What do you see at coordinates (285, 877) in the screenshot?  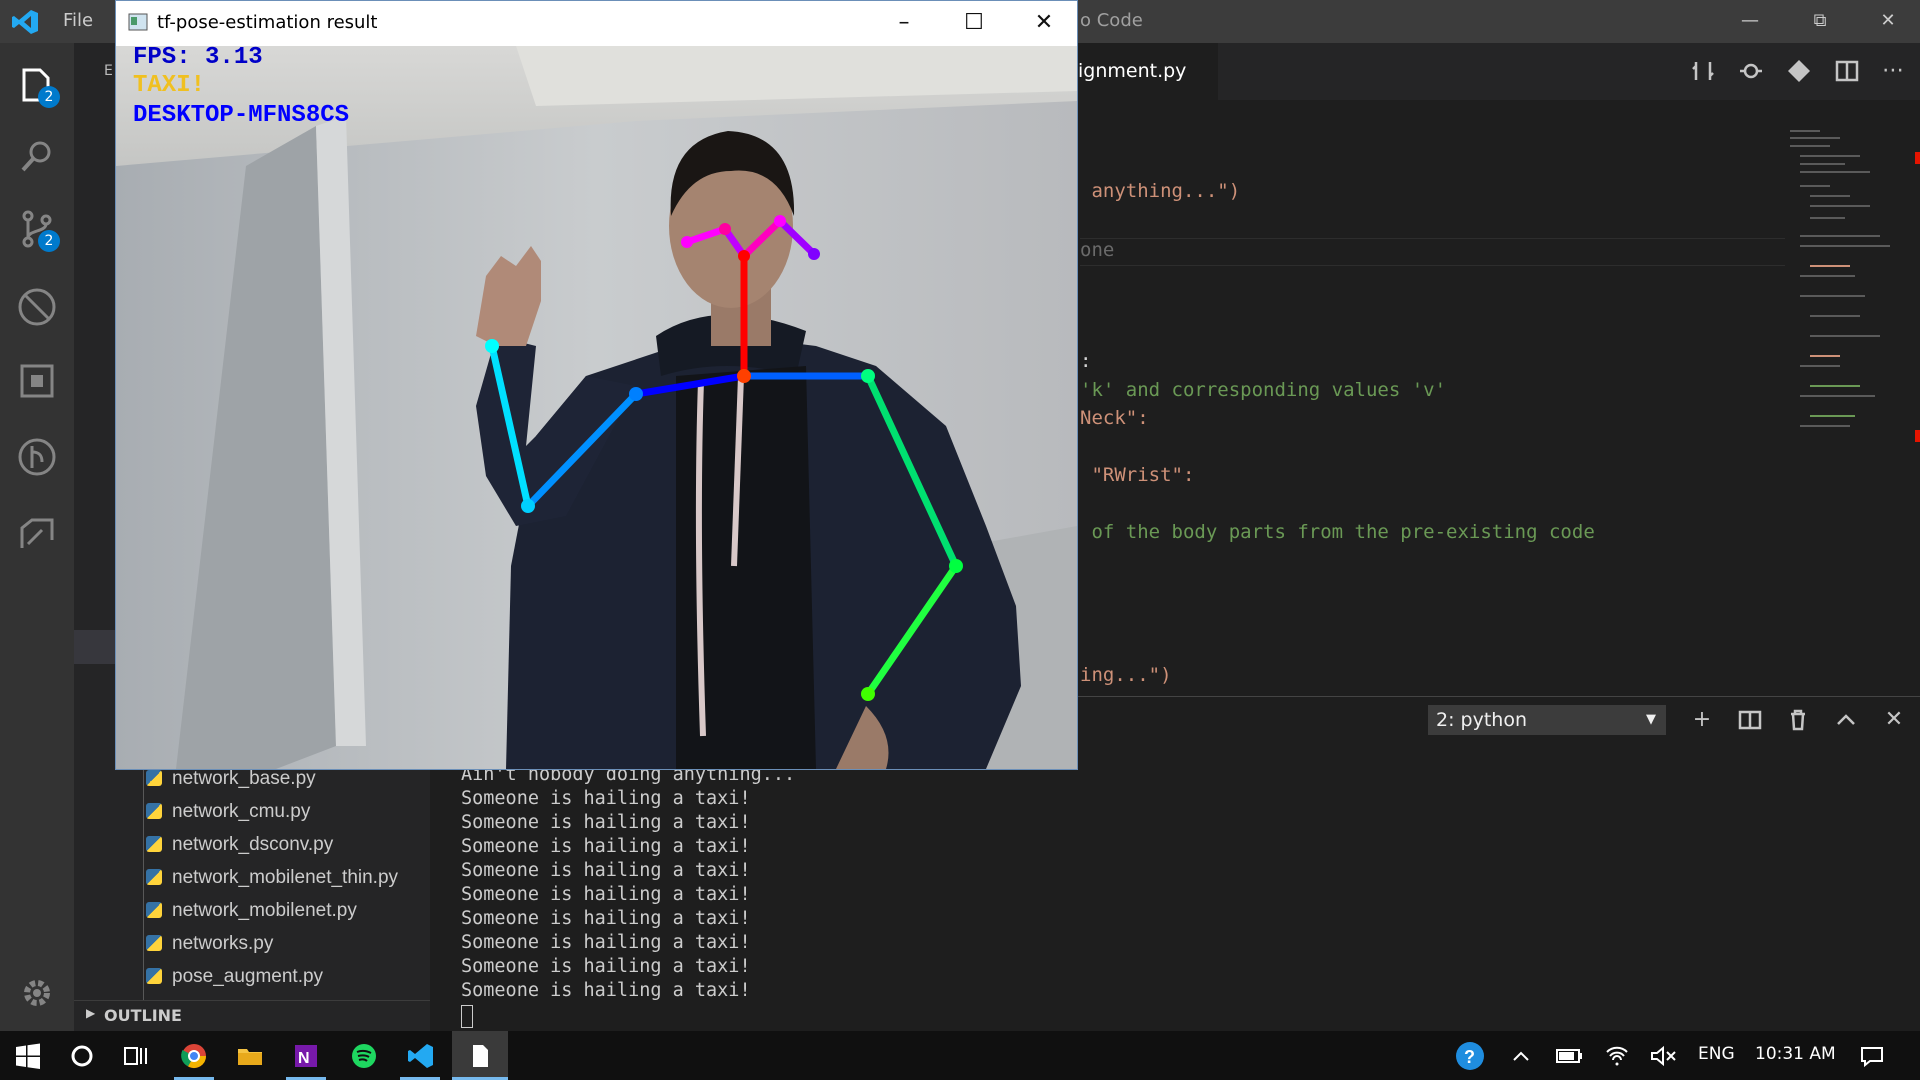 I see `file-name: network_mobilenet_thin.py` at bounding box center [285, 877].